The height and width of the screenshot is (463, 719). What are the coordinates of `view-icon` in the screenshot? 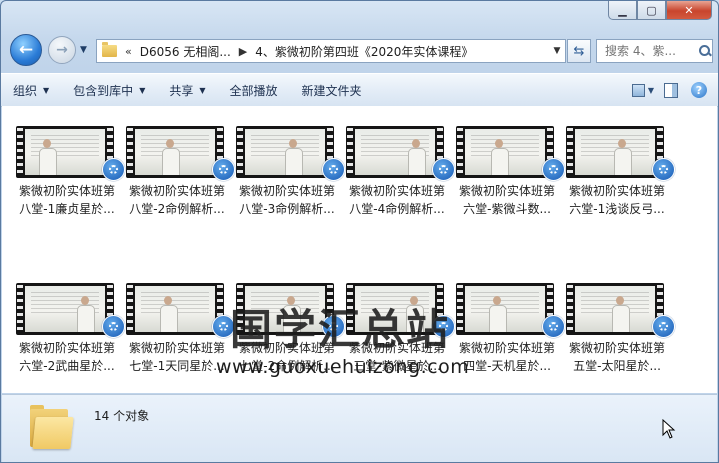 It's located at (638, 90).